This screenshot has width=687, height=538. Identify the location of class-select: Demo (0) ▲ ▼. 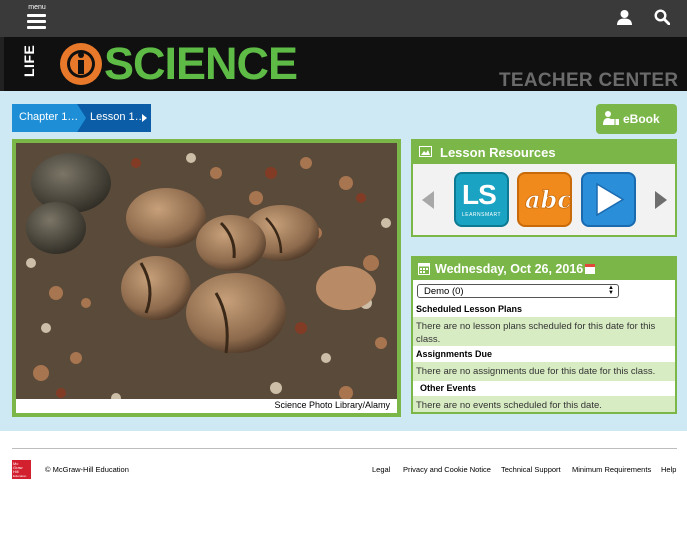
(518, 291).